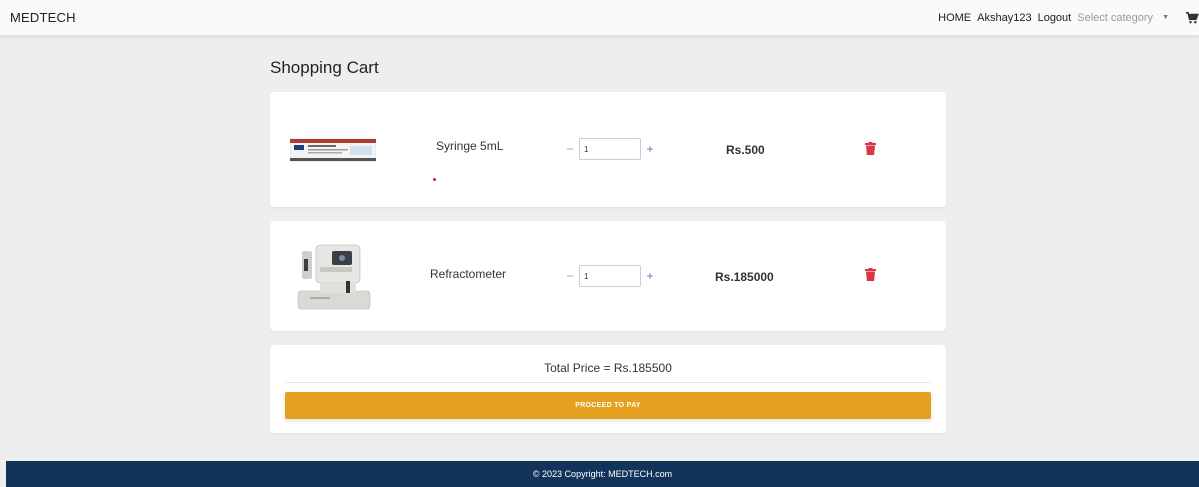 The image size is (1199, 487). Describe the element at coordinates (1115, 17) in the screenshot. I see `category-select-label: Select category` at that location.